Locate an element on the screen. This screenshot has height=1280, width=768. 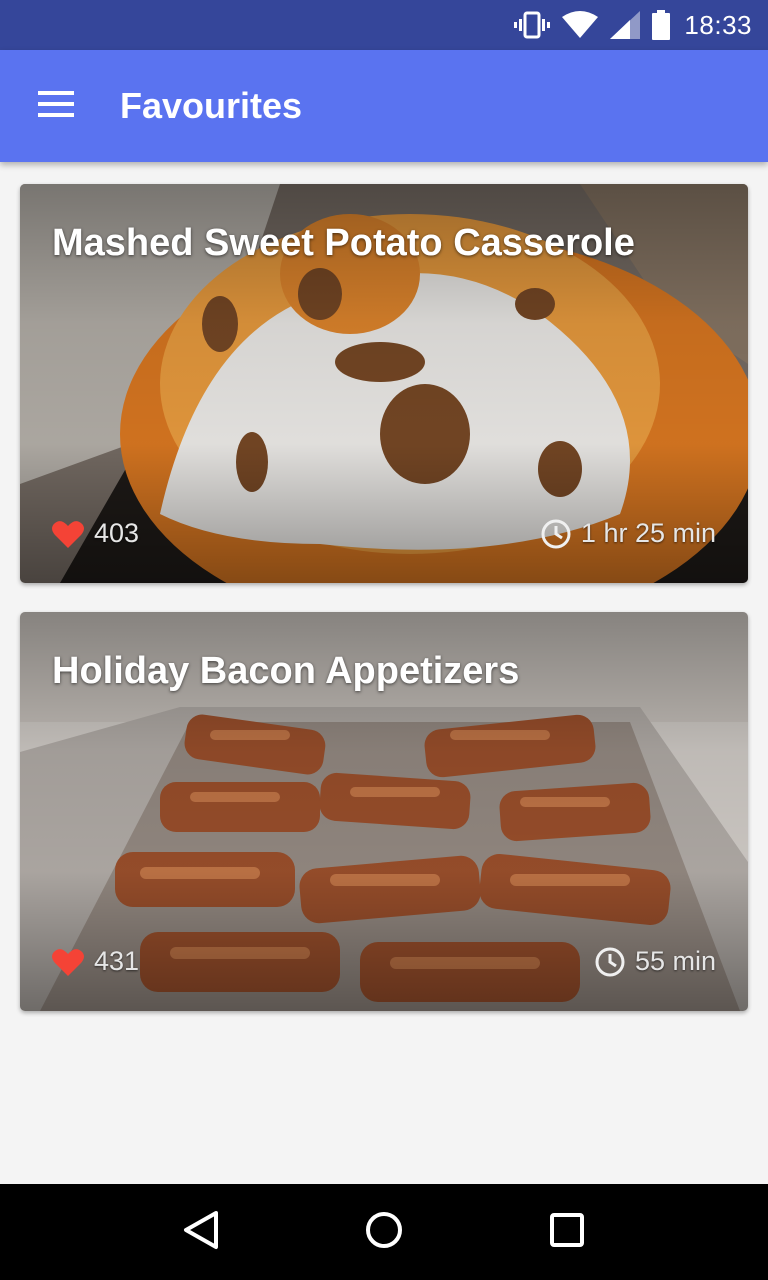
recents-button is located at coordinates (567, 1232).